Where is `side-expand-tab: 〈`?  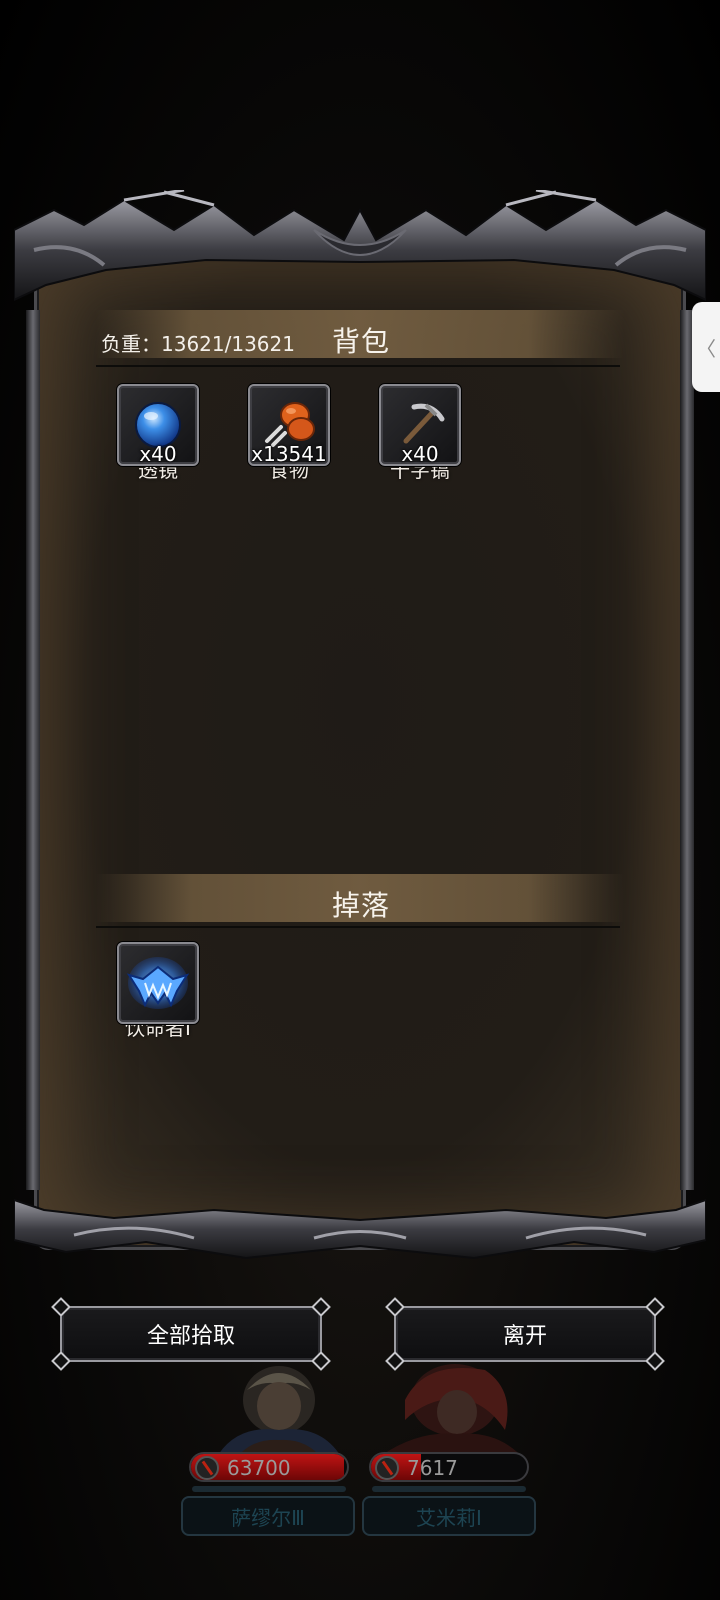 side-expand-tab: 〈 is located at coordinates (706, 347).